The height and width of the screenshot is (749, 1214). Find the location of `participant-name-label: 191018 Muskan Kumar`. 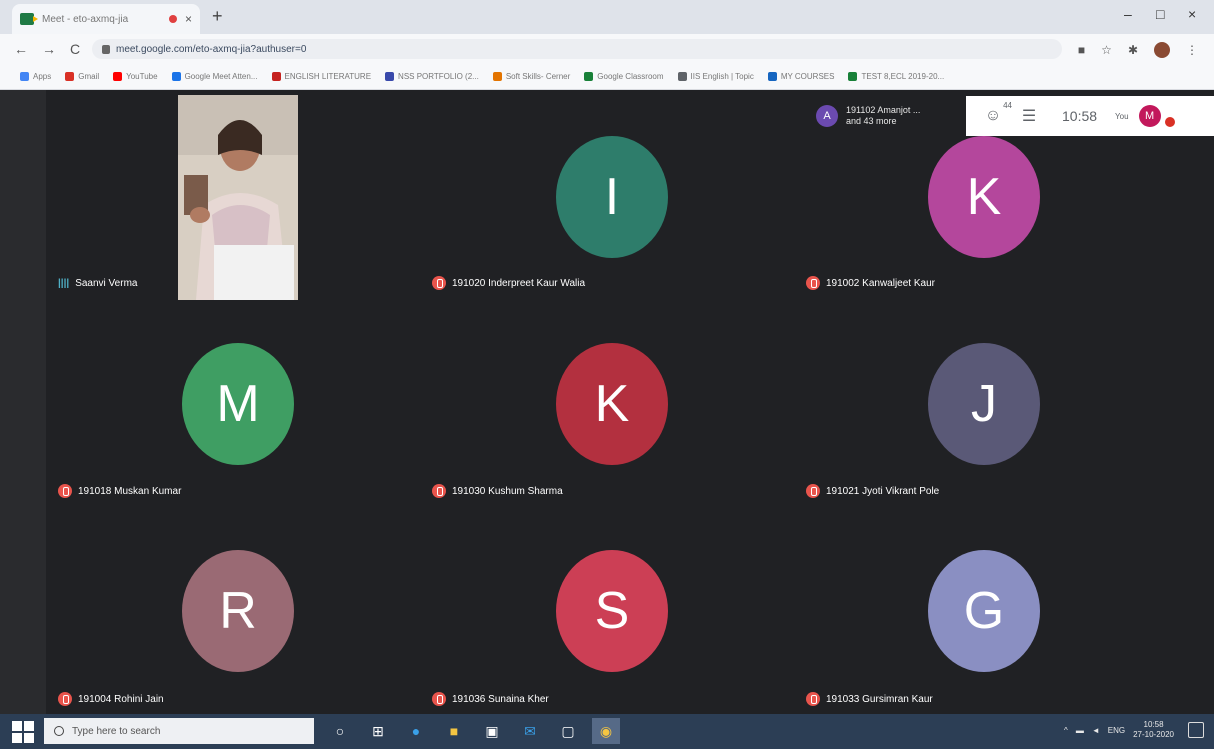

participant-name-label: 191018 Muskan Kumar is located at coordinates (119, 491).